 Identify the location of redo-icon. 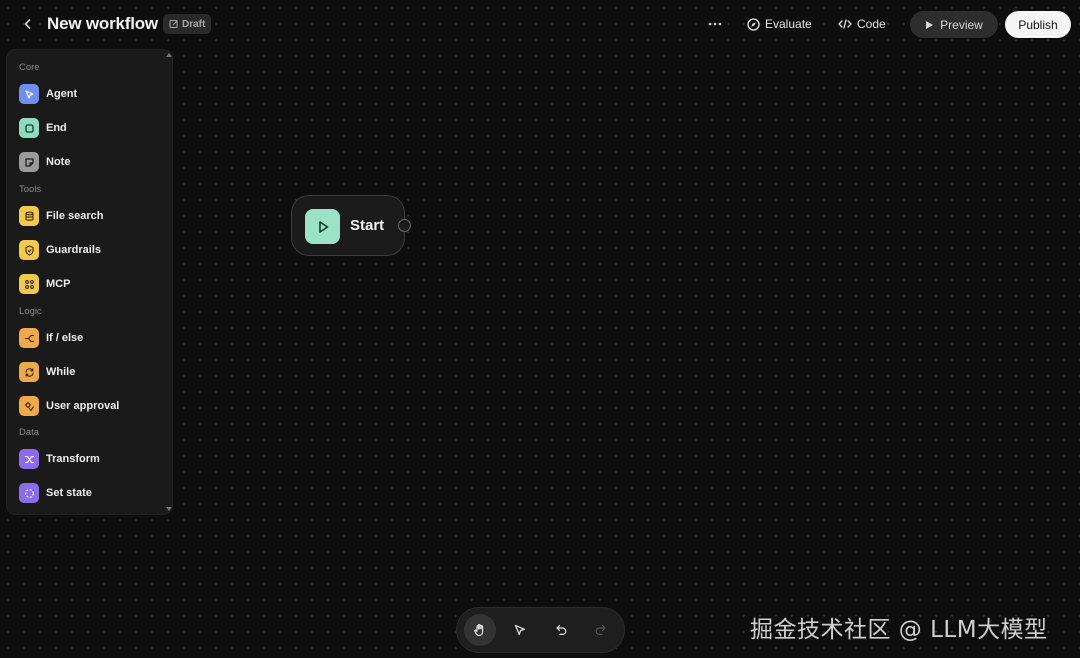
(600, 629).